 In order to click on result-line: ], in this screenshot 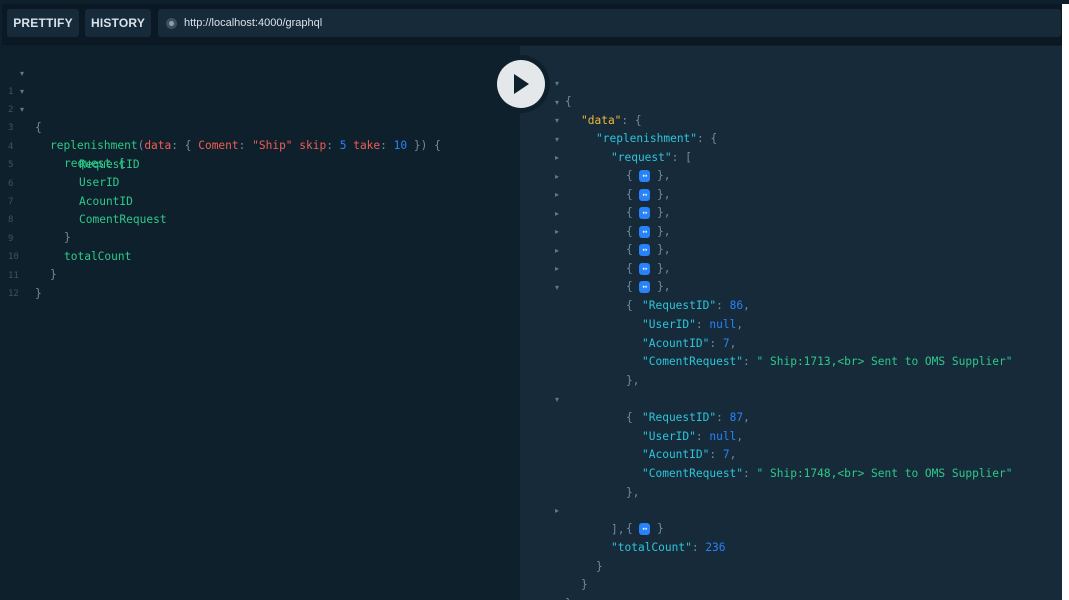, I will do `click(618, 529)`.